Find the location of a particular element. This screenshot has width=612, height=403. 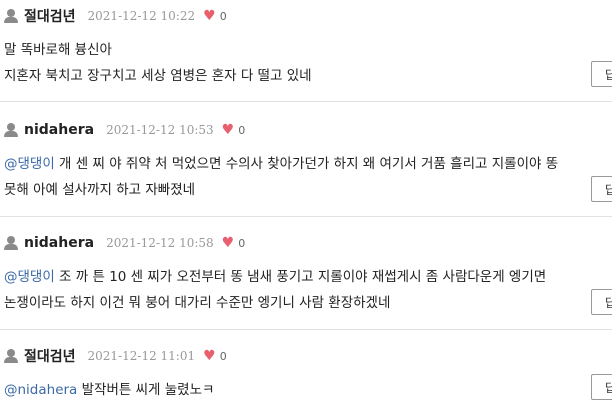

mention-link: @nidahera is located at coordinates (40, 390).